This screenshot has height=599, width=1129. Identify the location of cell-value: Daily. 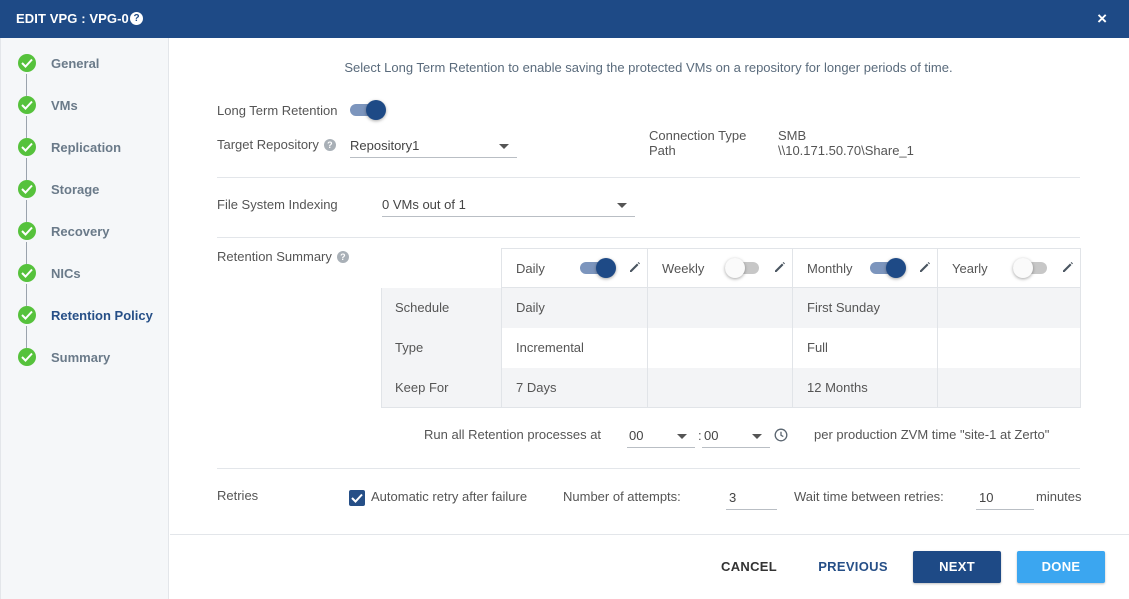
(530, 307).